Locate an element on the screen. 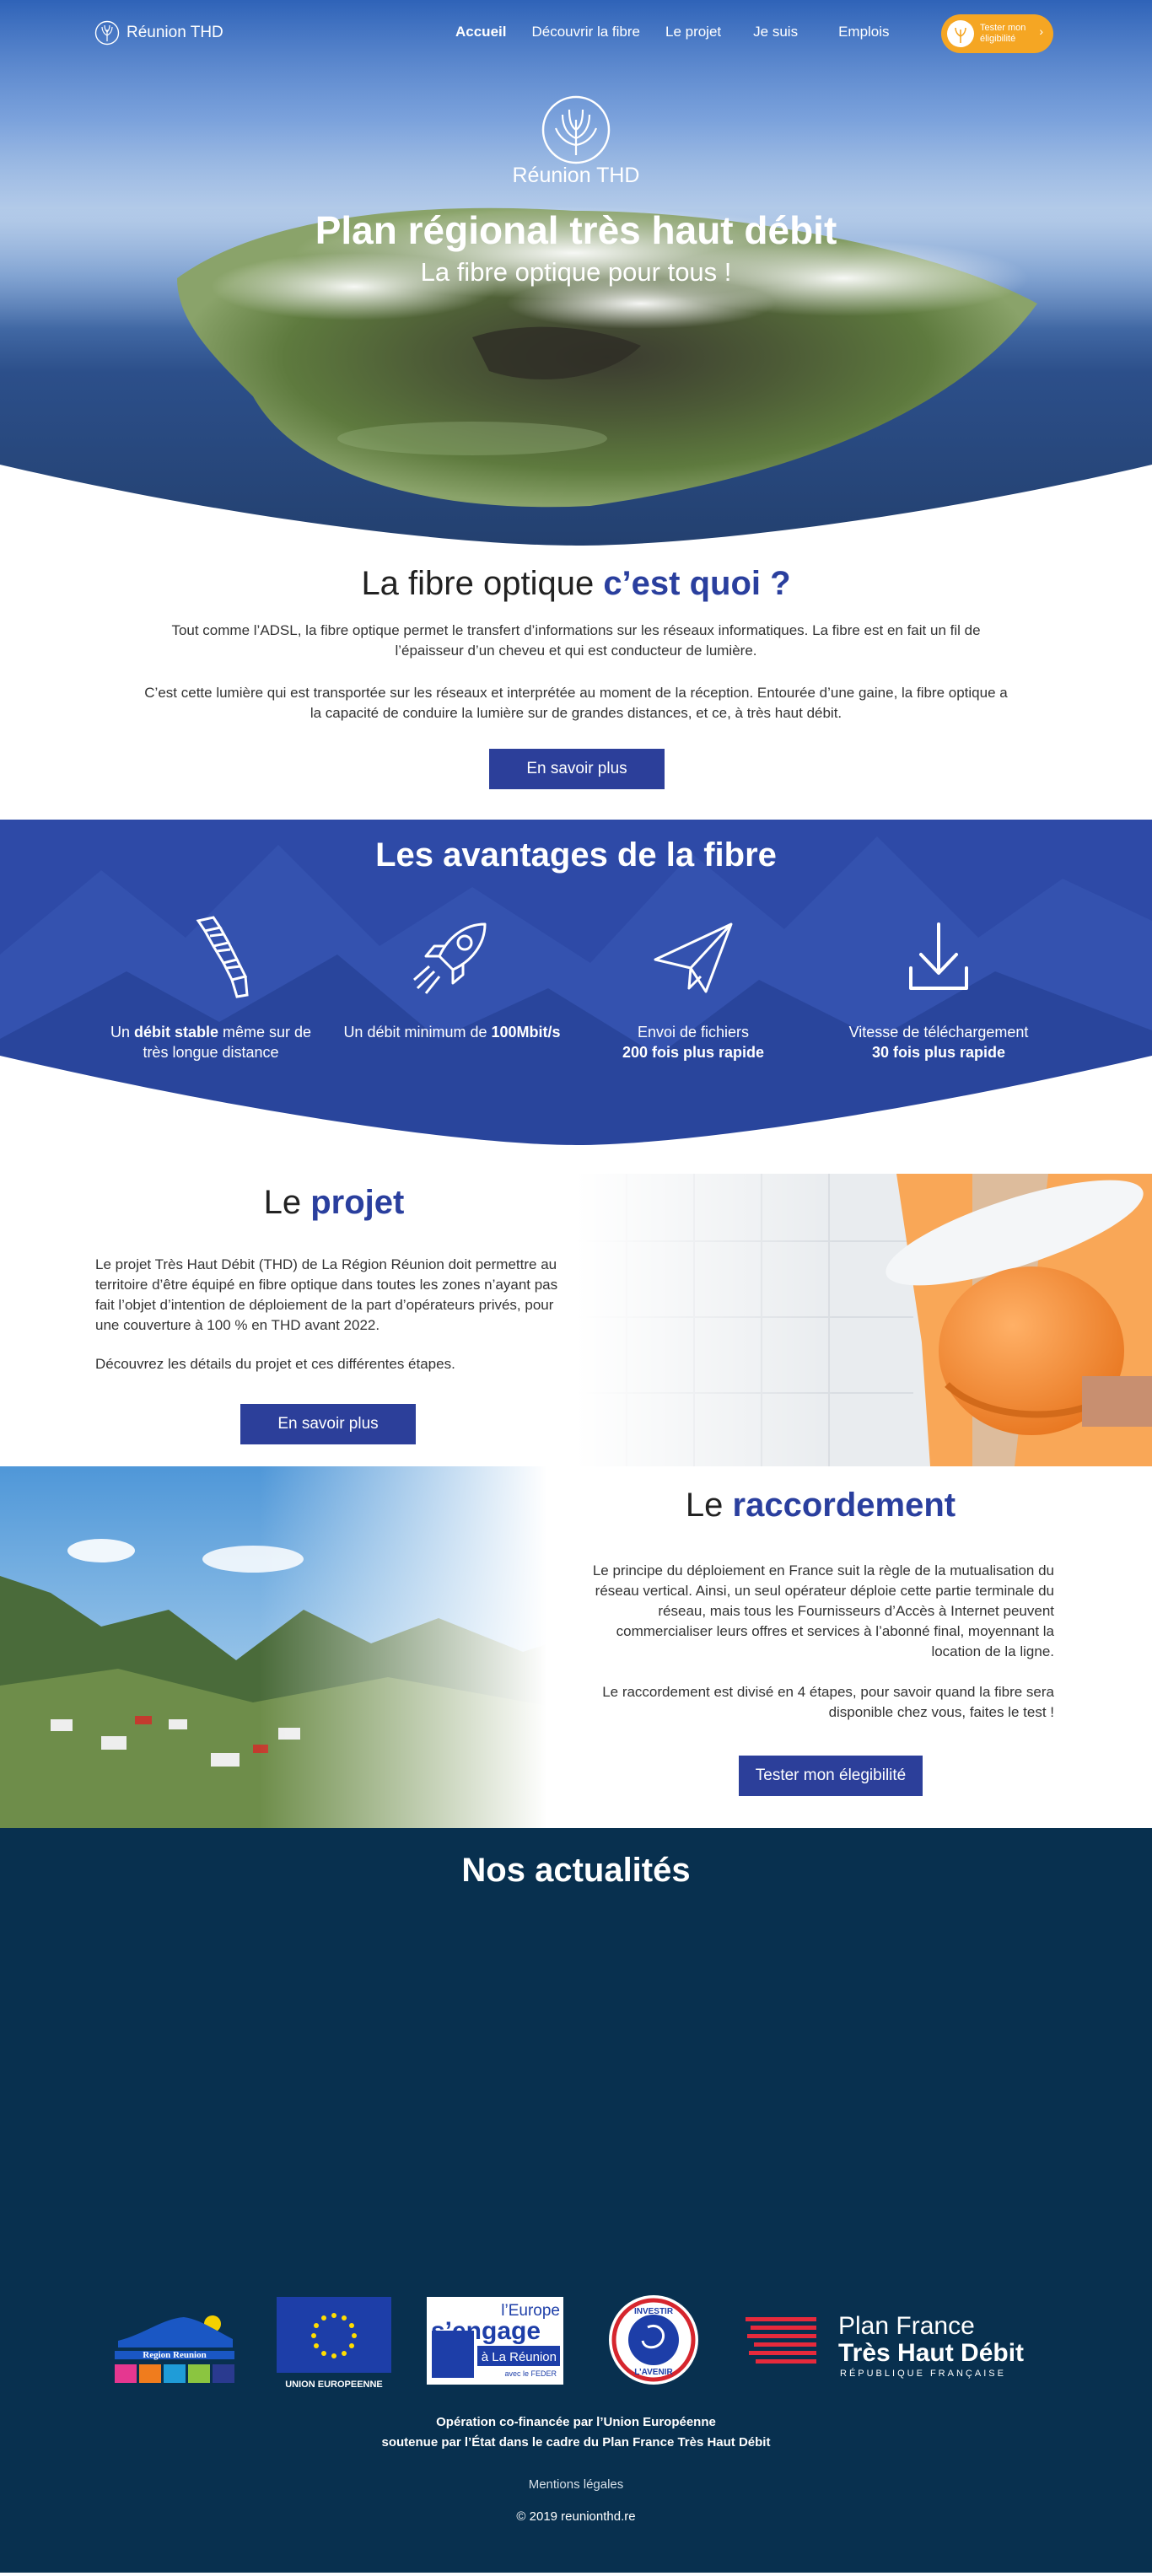 The width and height of the screenshot is (1152, 2576). union-europeenne-text: UNION EUROPEENNE is located at coordinates (334, 2385).